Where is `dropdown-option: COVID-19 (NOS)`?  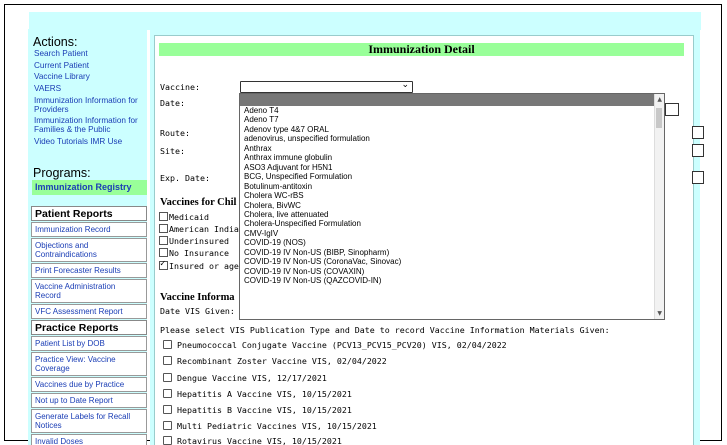
dropdown-option: COVID-19 (NOS) is located at coordinates (452, 242).